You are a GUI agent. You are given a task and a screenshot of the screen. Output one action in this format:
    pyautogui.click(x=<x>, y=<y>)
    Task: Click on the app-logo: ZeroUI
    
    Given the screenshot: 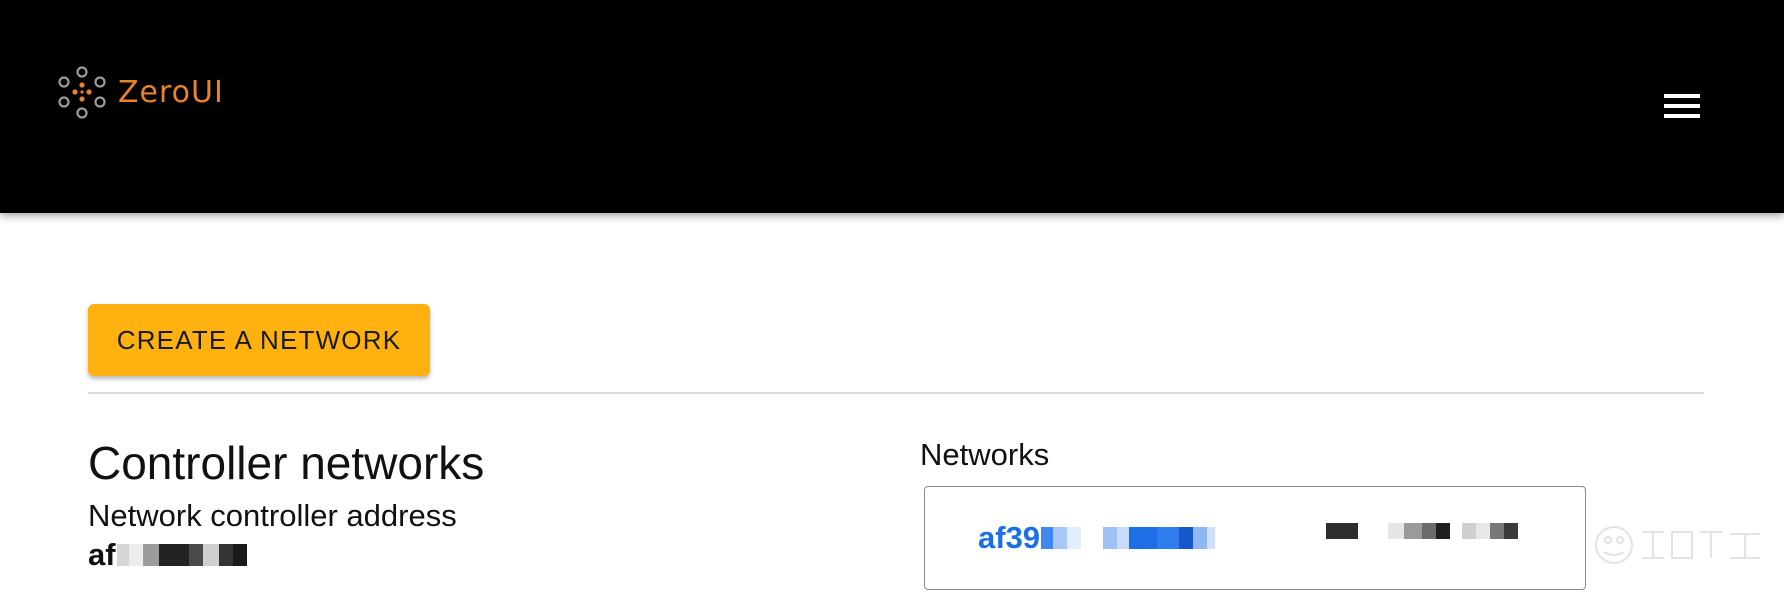 What is the action you would take?
    pyautogui.click(x=139, y=95)
    